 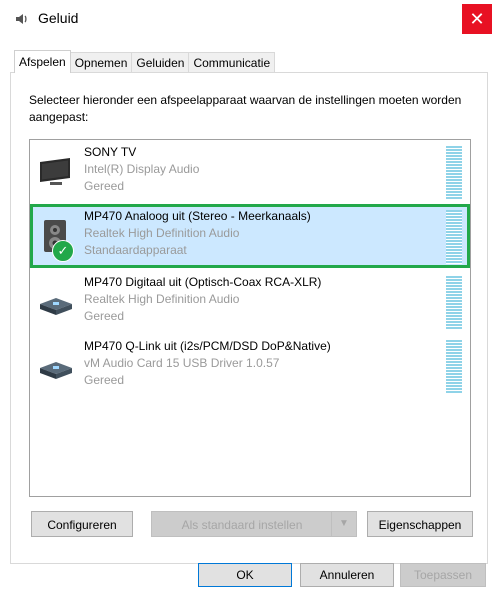 I want to click on set-default-button: Als standaard instellen ▼, so click(x=254, y=524).